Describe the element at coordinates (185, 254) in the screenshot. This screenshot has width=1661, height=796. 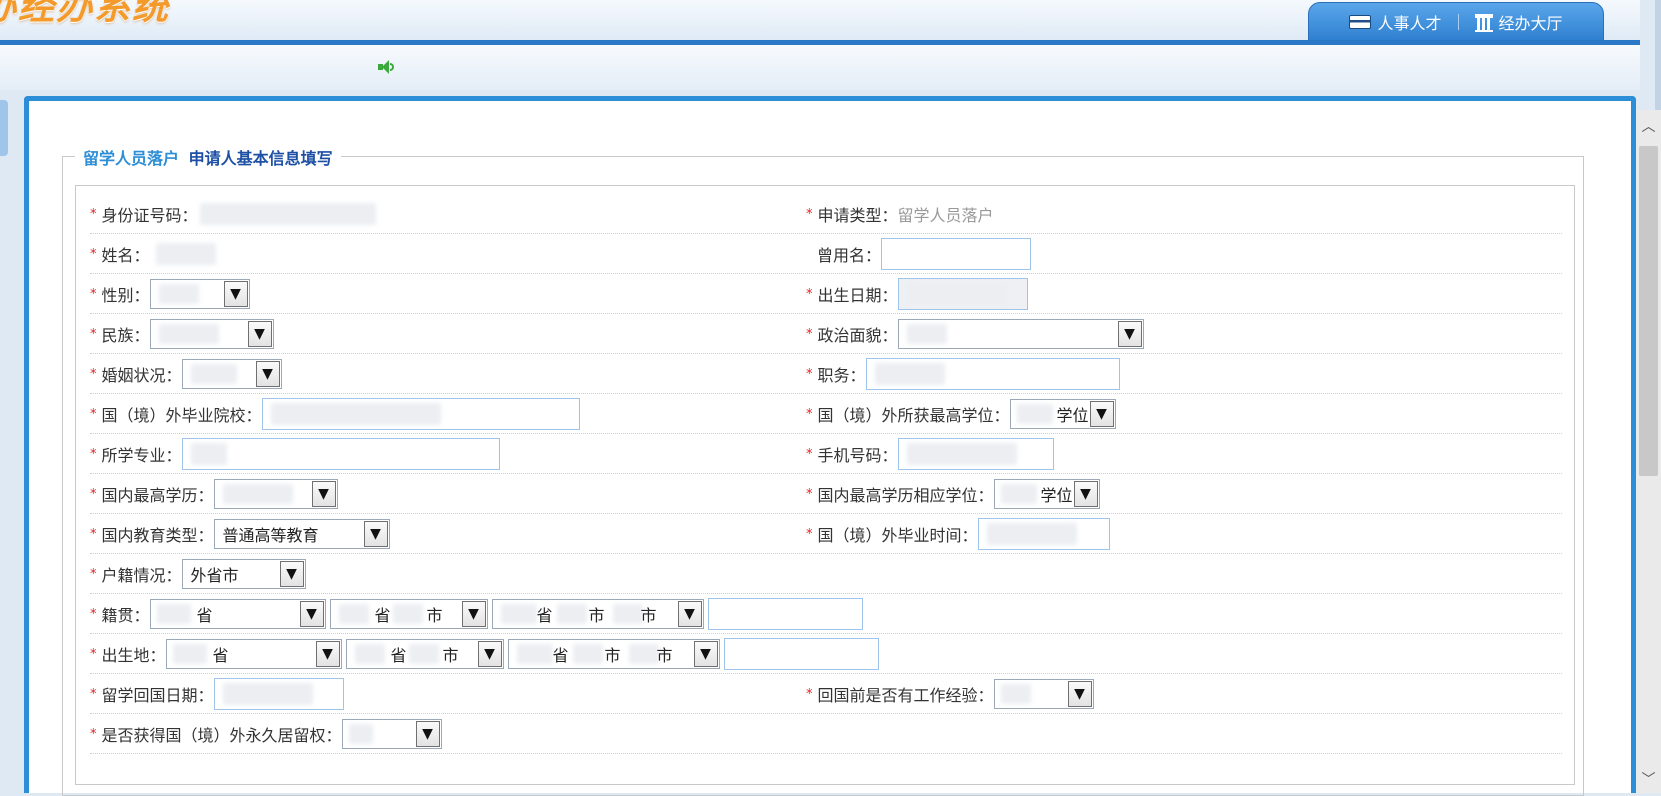
I see `name-value` at that location.